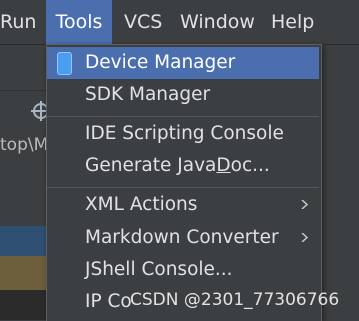 The height and width of the screenshot is (321, 359). What do you see at coordinates (235, 300) in the screenshot?
I see `watermark: CSDN @2301_77306766` at bounding box center [235, 300].